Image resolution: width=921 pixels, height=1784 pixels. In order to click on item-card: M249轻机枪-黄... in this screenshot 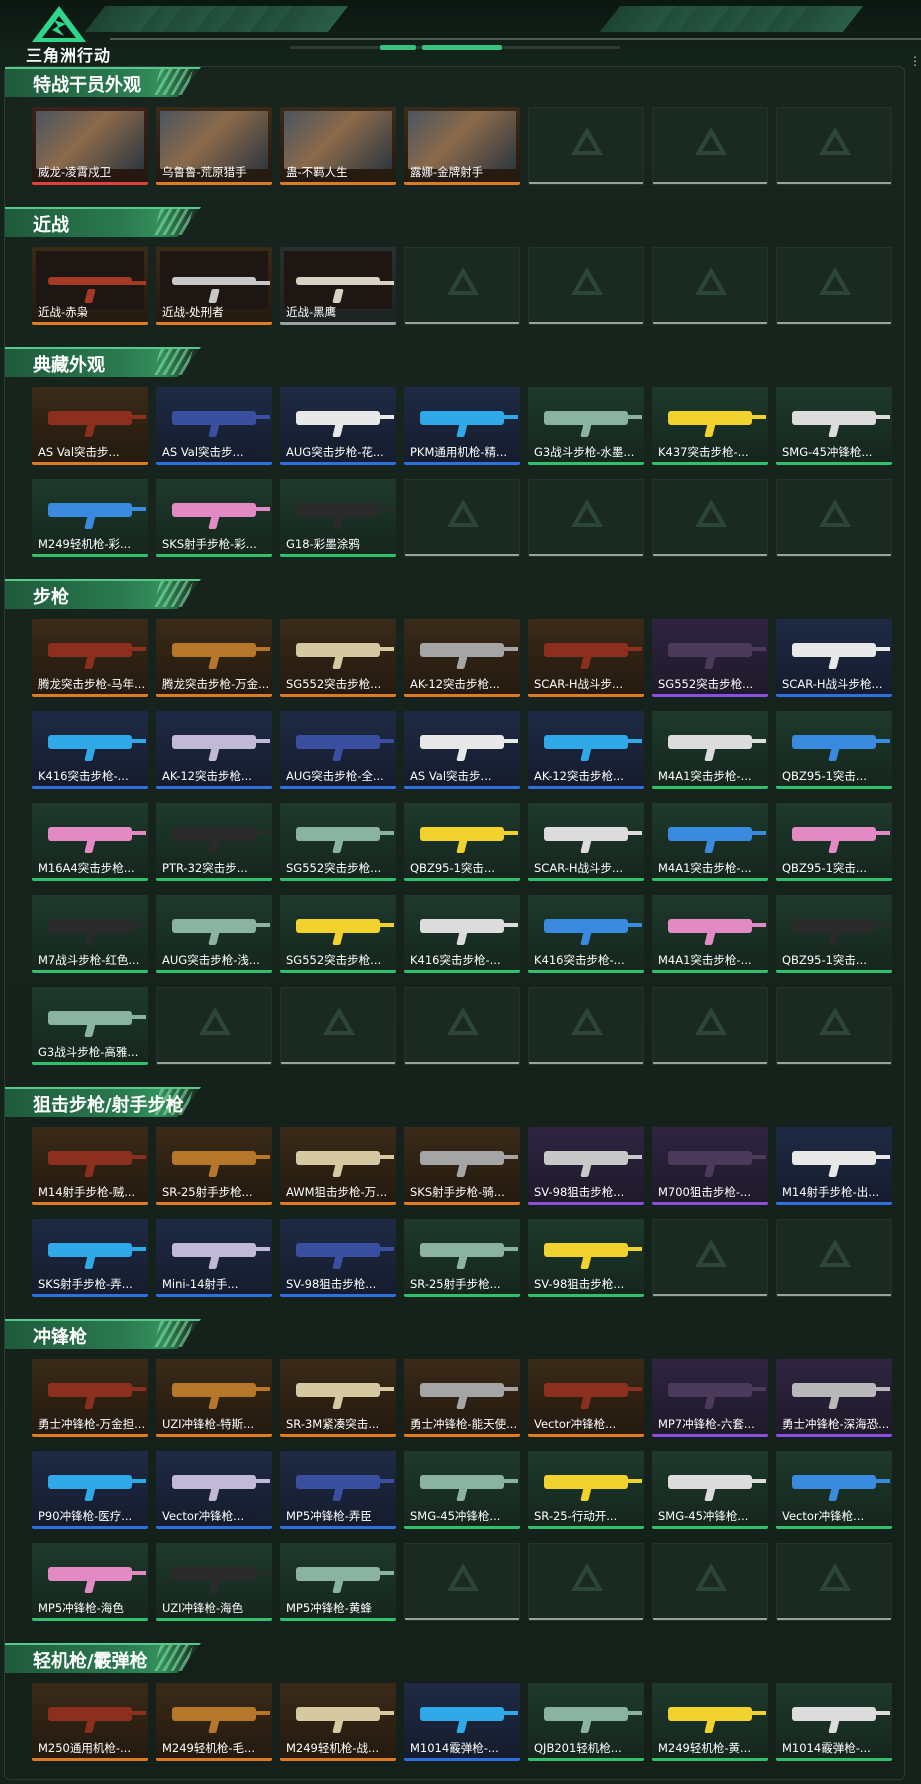, I will do `click(710, 1722)`.